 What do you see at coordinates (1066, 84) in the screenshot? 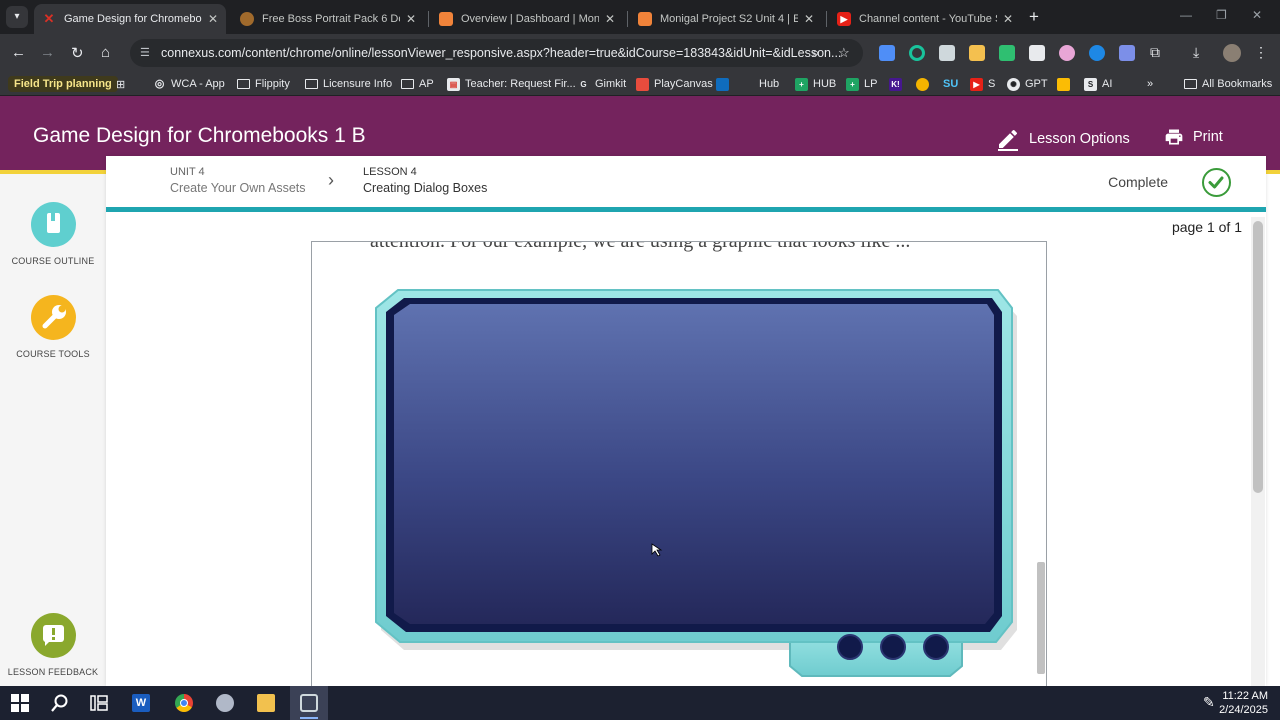
I see `bookmark-keep` at bounding box center [1066, 84].